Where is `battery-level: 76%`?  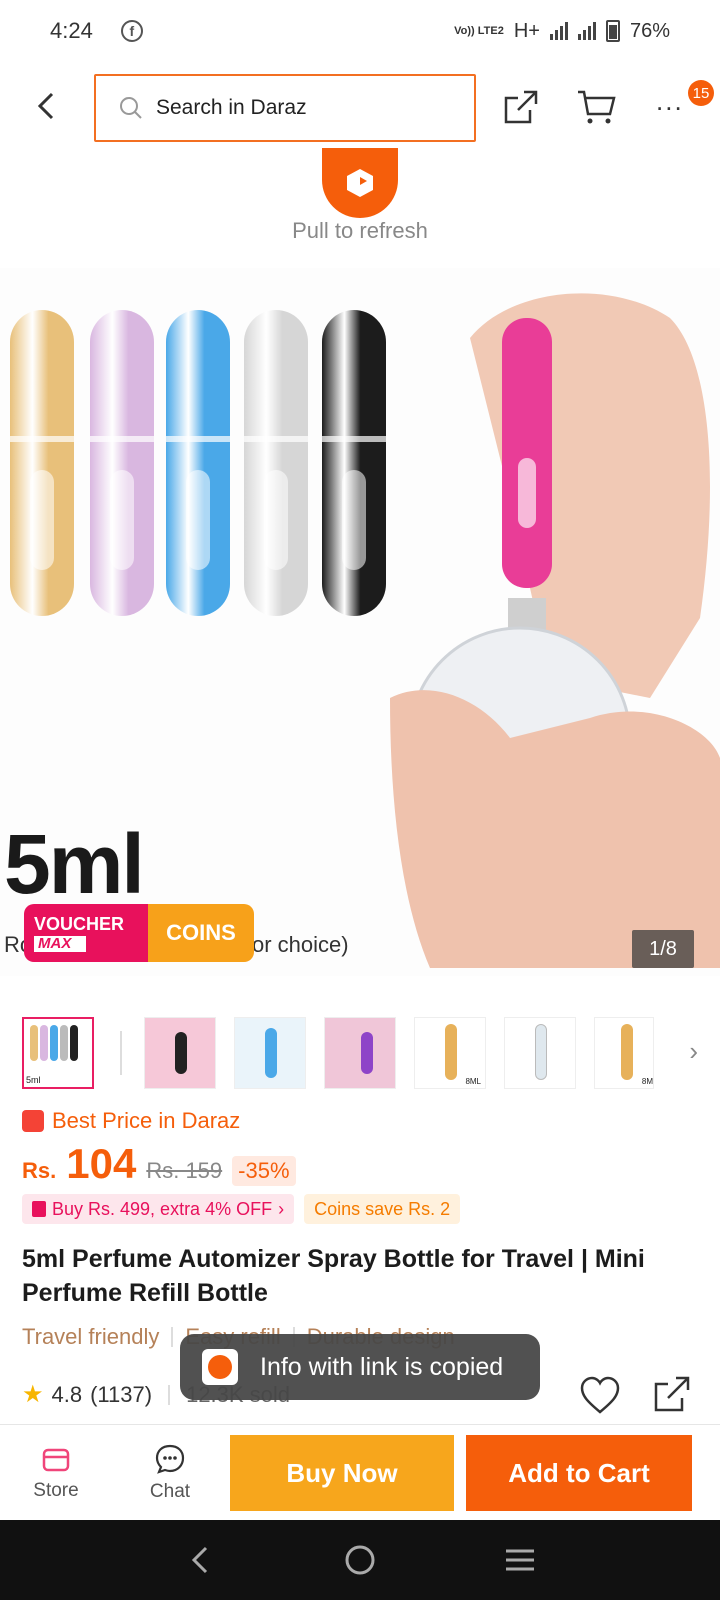 battery-level: 76% is located at coordinates (649, 30).